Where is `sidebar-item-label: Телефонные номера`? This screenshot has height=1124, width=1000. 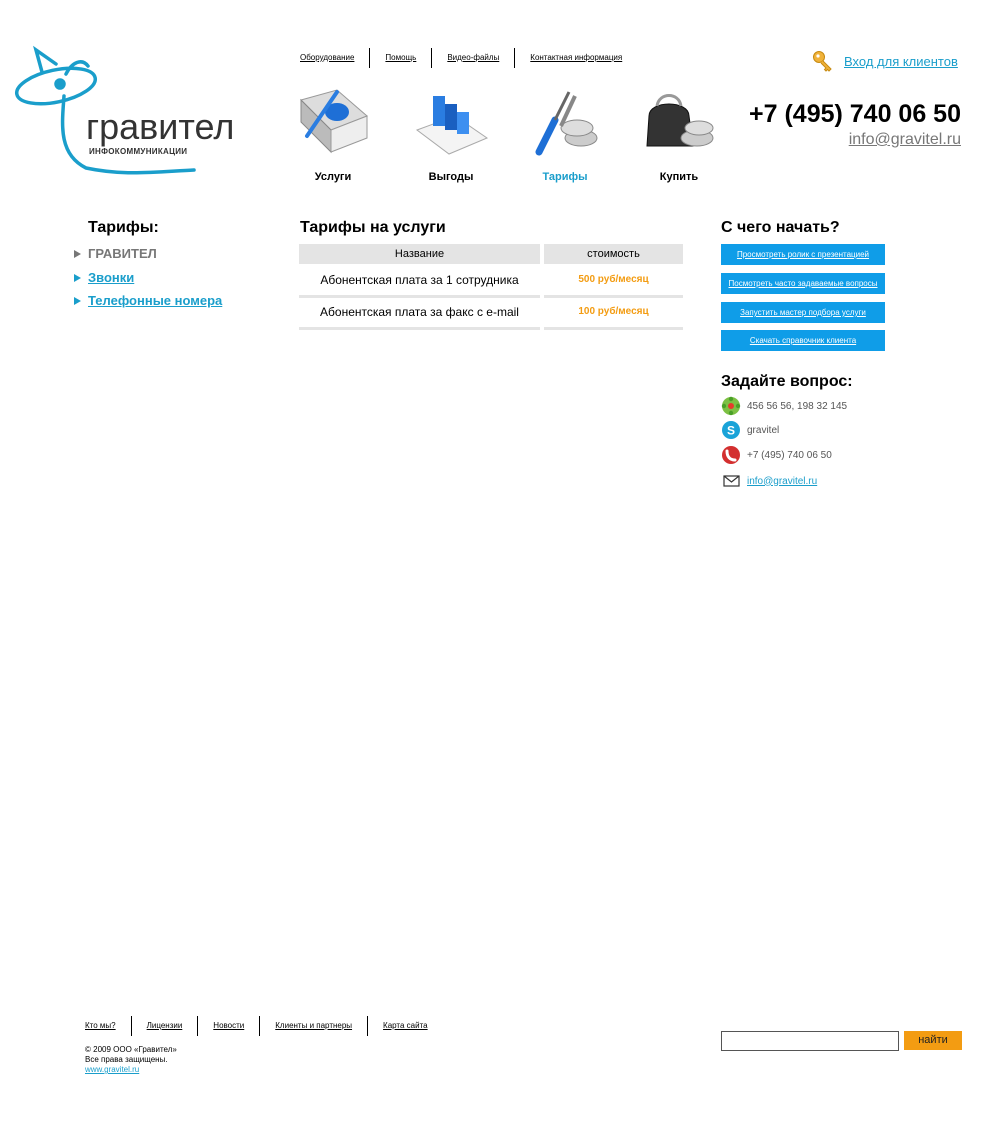
sidebar-item-label: Телефонные номера is located at coordinates (155, 300).